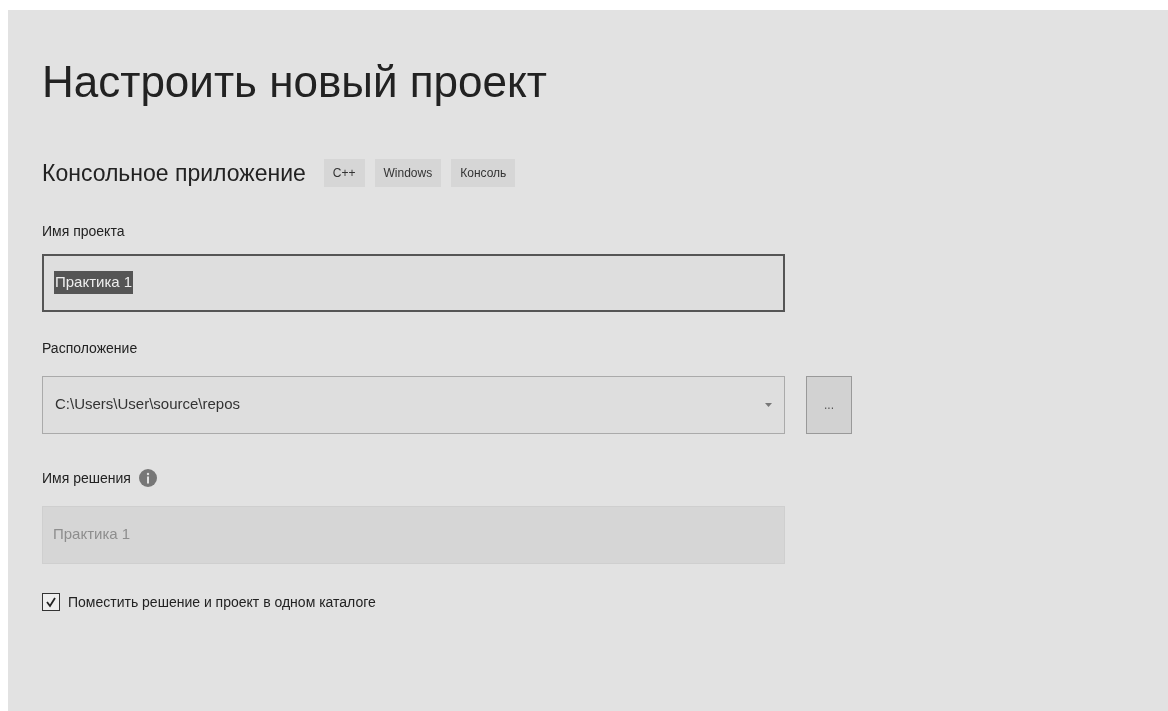 This screenshot has width=1168, height=711. I want to click on field-value: Практика 1, so click(94, 282).